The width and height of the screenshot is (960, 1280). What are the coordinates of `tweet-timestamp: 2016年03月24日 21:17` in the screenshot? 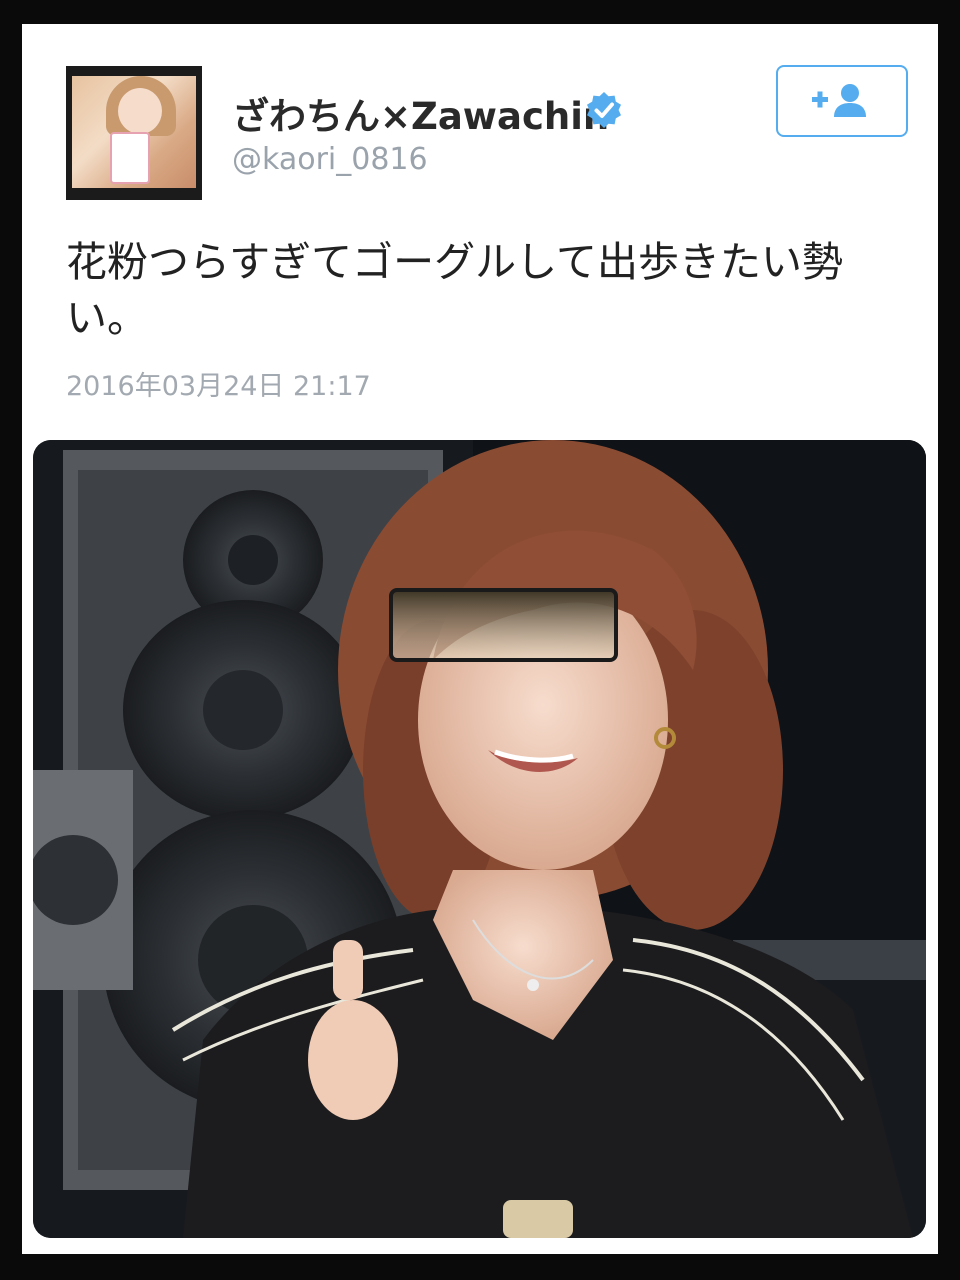 It's located at (218, 383).